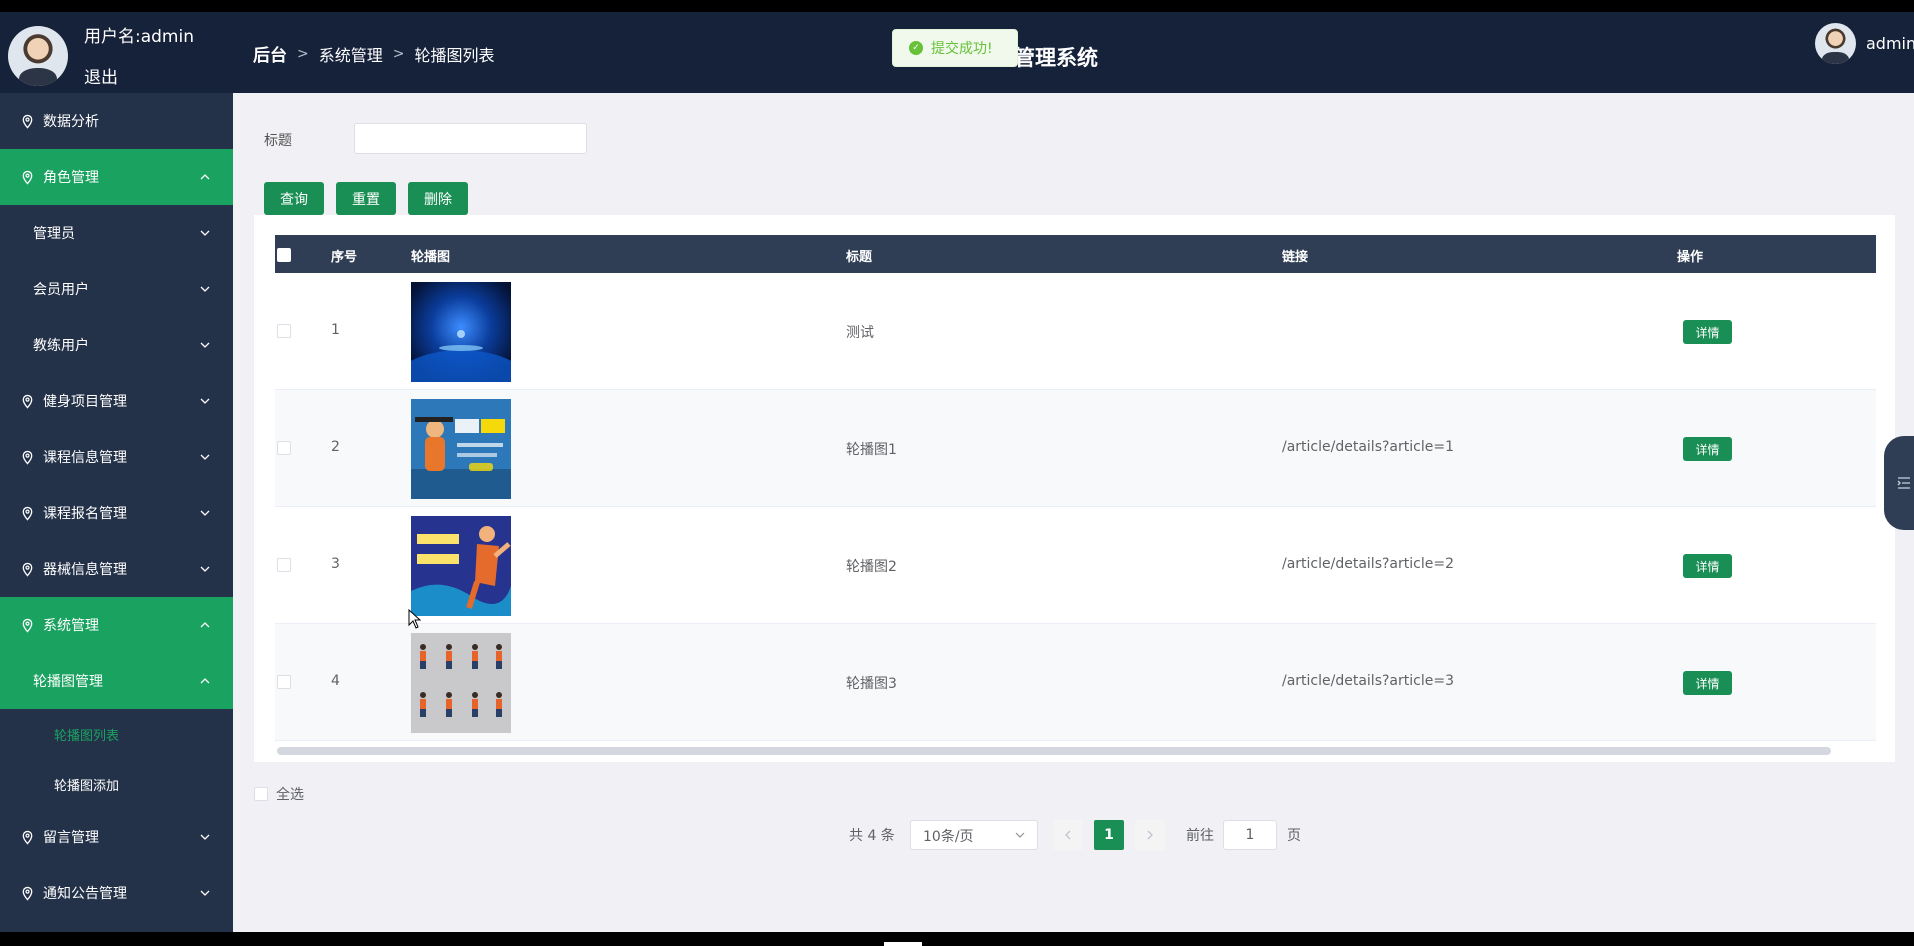 The height and width of the screenshot is (946, 1914). What do you see at coordinates (1056, 58) in the screenshot?
I see `system-title: 管理系统` at bounding box center [1056, 58].